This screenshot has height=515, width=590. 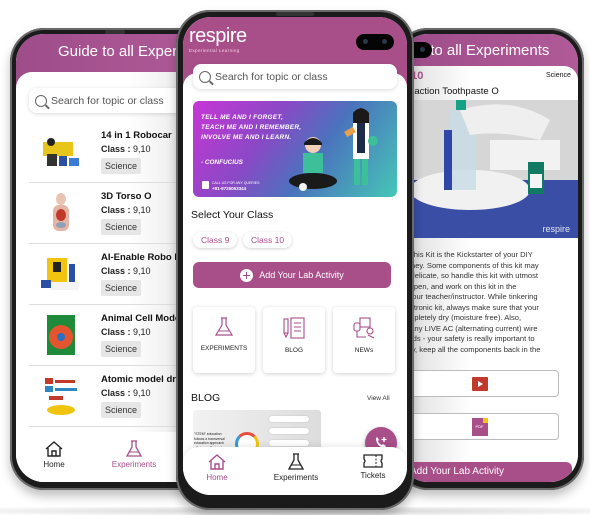 I want to click on camera-cutout, so click(x=375, y=42).